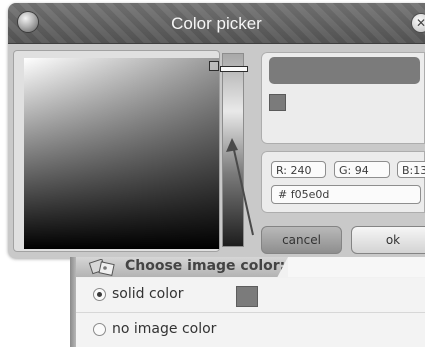 This screenshot has width=425, height=347. What do you see at coordinates (298, 169) in the screenshot?
I see `red-field: R: 240` at bounding box center [298, 169].